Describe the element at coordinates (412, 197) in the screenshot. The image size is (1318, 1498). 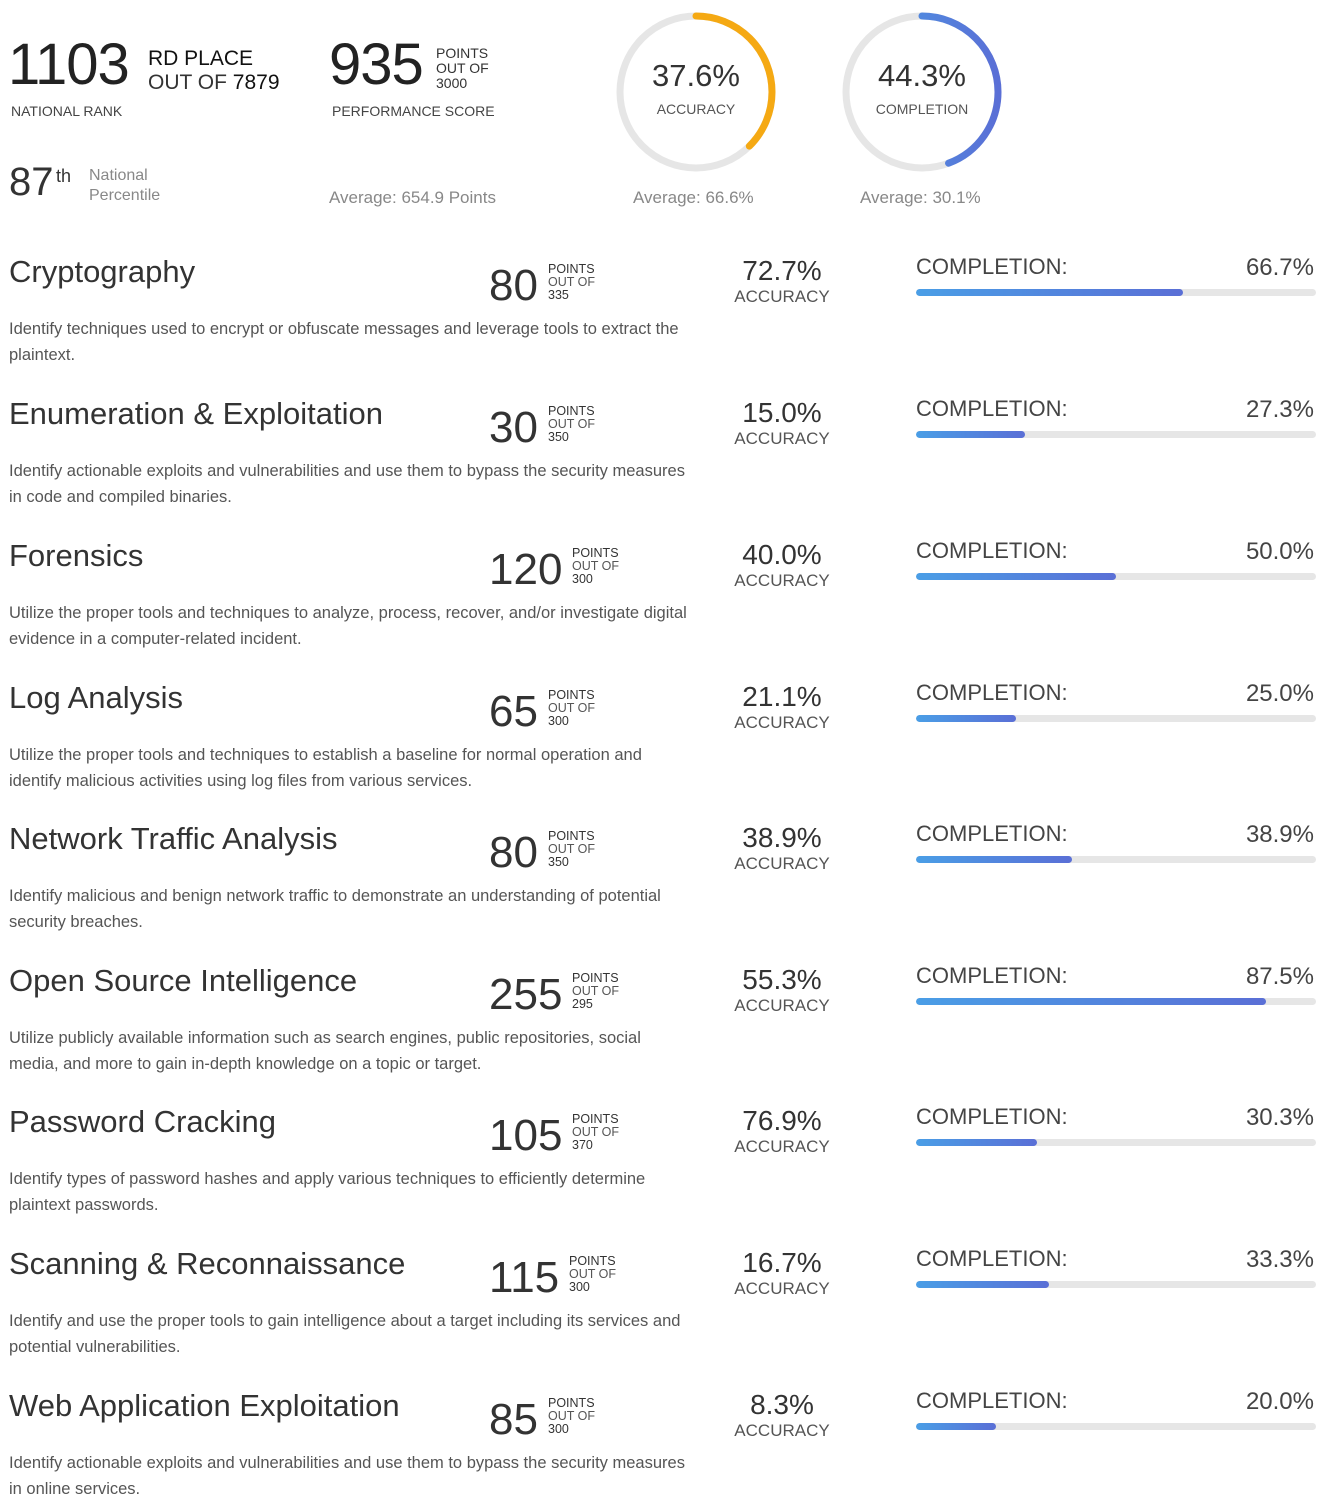
I see `performance-score-average: Average: 654.9 Points` at that location.